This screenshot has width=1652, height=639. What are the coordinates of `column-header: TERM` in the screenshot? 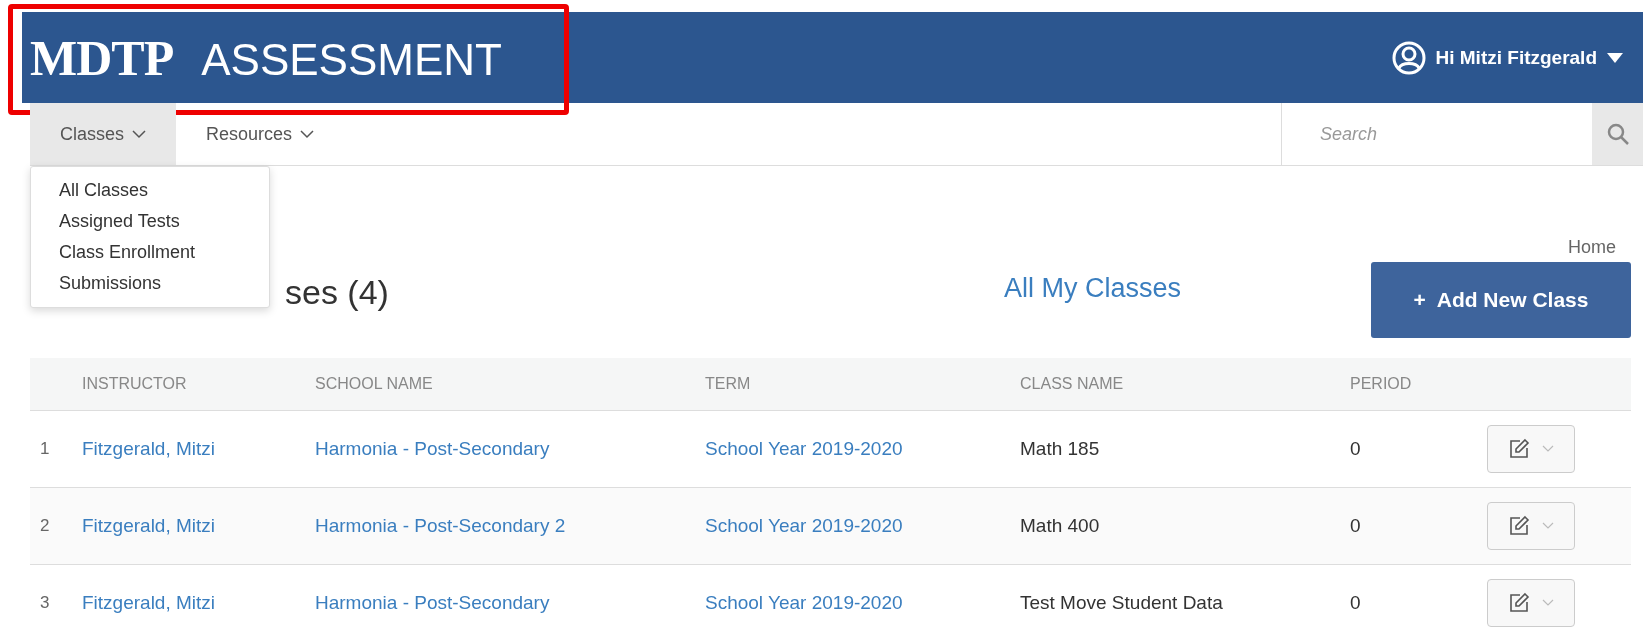 It's located at (728, 384).